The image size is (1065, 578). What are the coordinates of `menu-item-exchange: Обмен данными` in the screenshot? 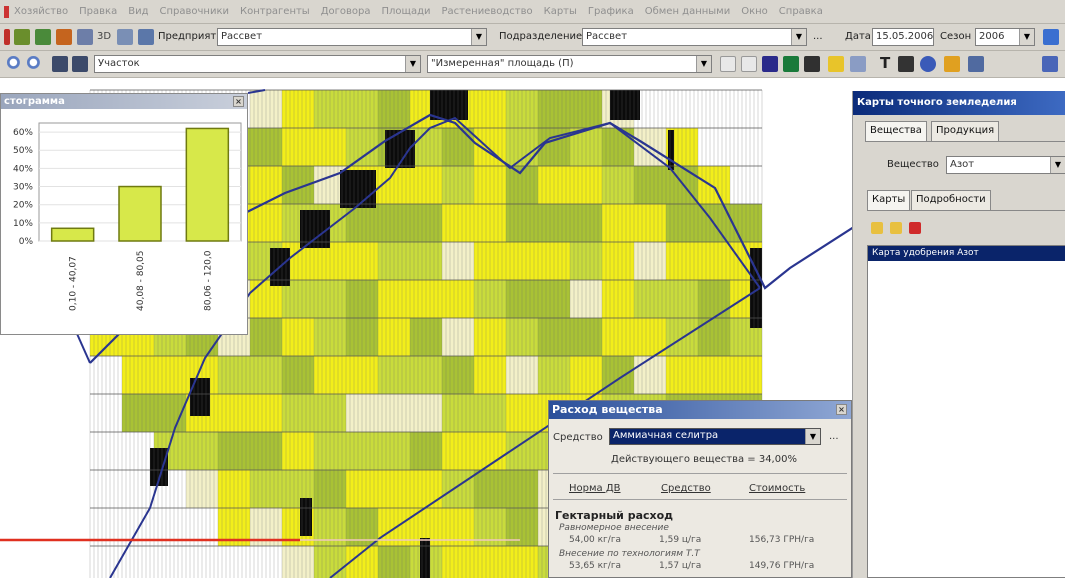 It's located at (688, 11).